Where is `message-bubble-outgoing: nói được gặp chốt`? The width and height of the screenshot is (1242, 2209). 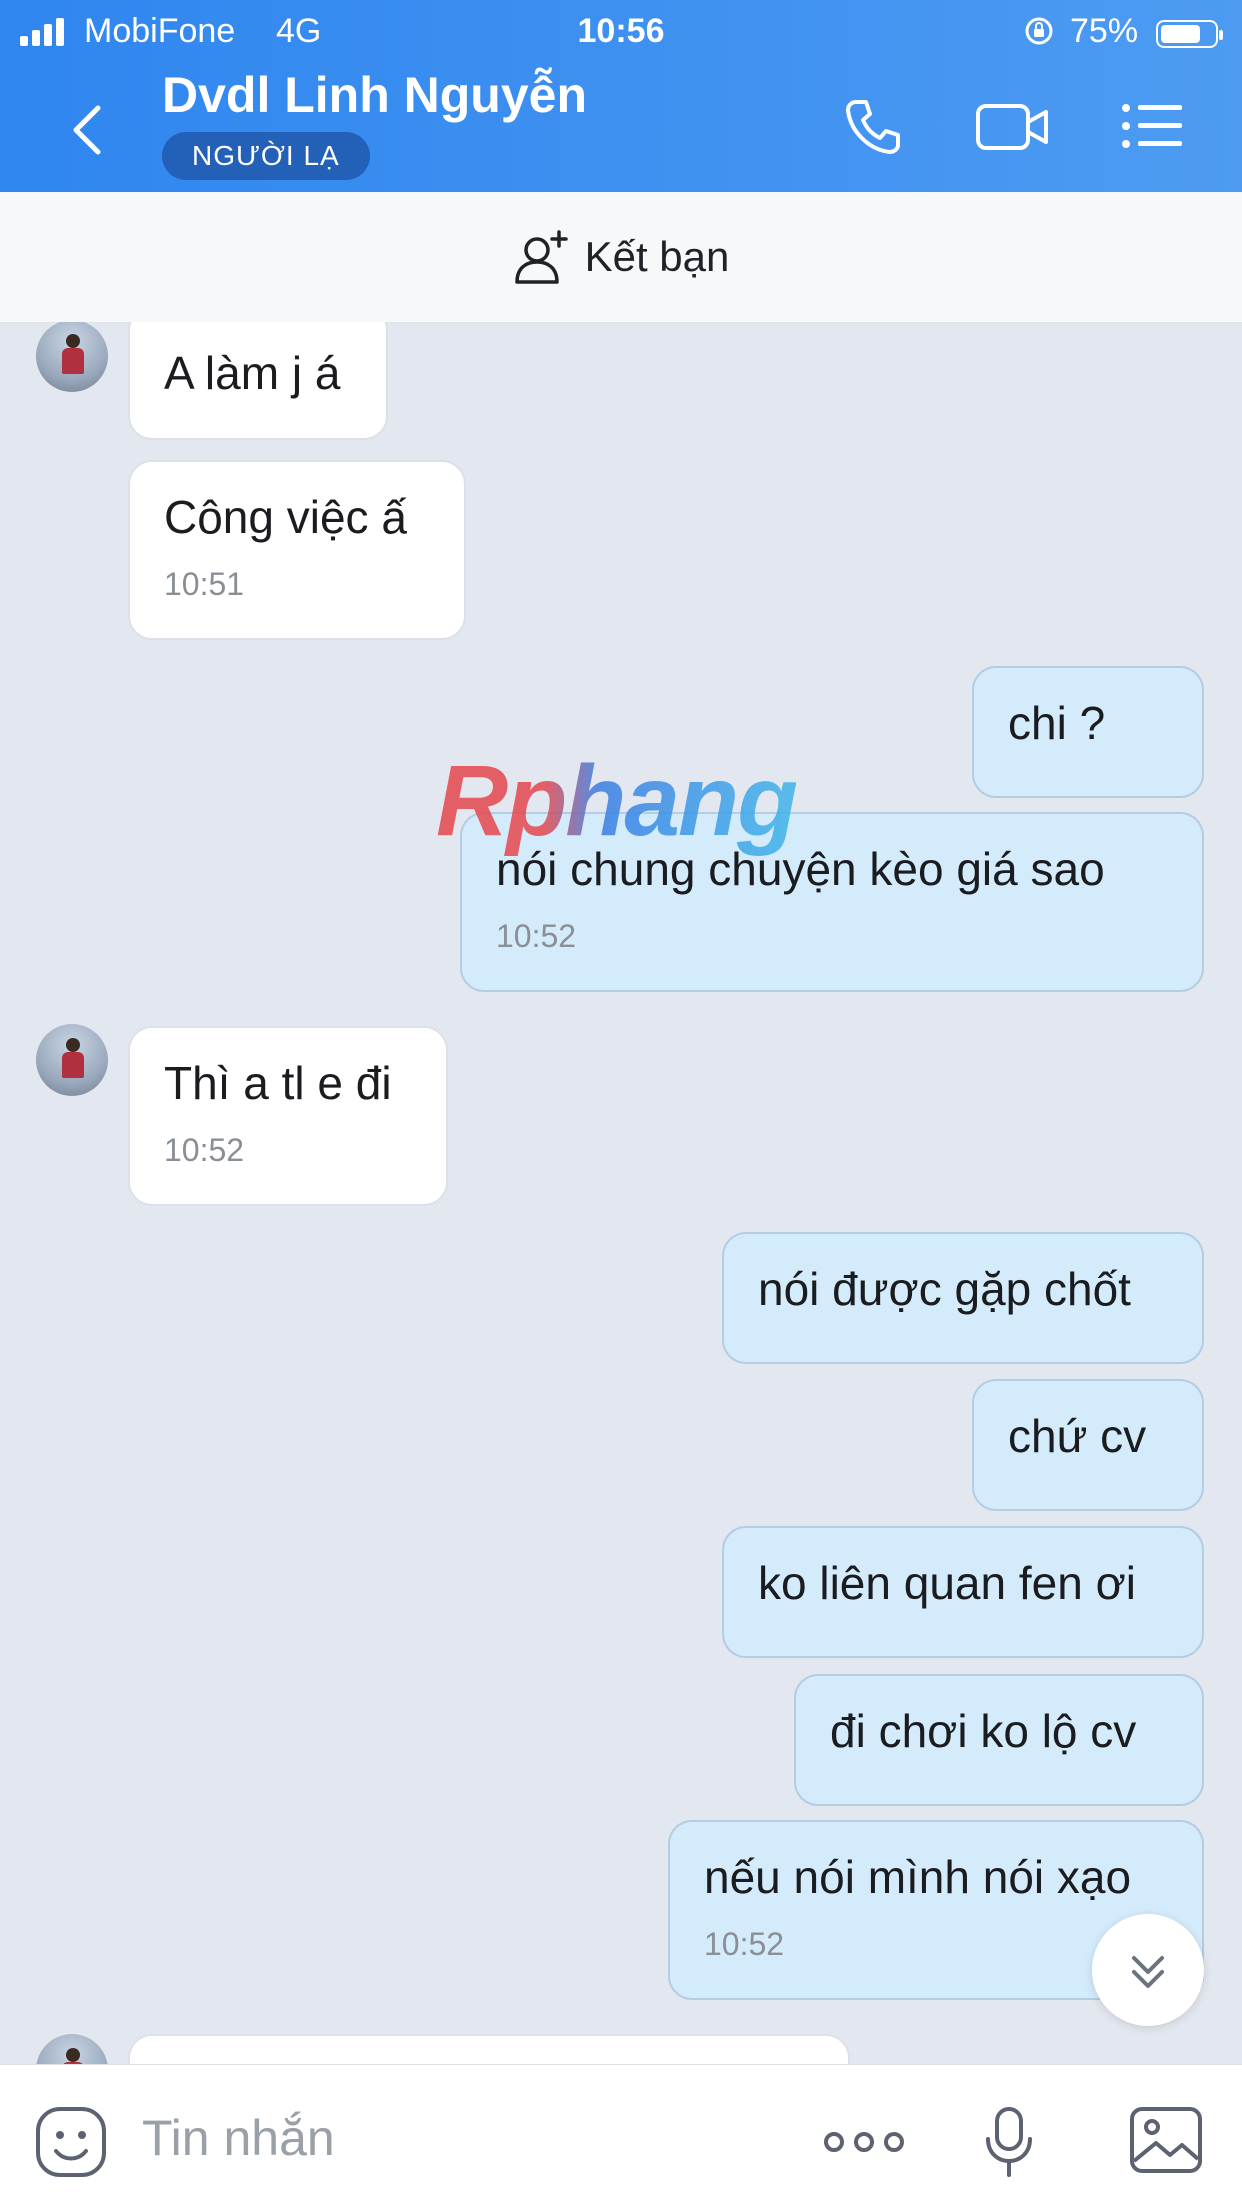 message-bubble-outgoing: nói được gặp chốt is located at coordinates (963, 1298).